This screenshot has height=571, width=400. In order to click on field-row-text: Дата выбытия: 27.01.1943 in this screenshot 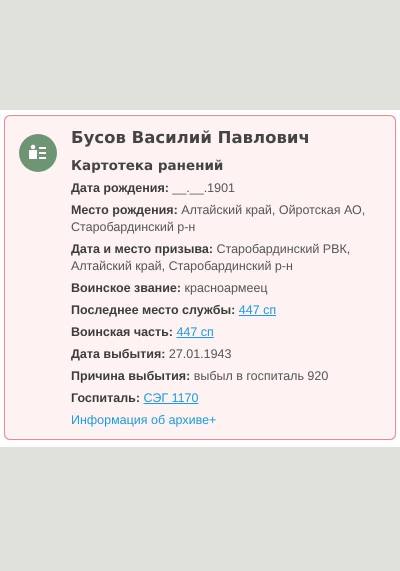, I will do `click(151, 354)`.